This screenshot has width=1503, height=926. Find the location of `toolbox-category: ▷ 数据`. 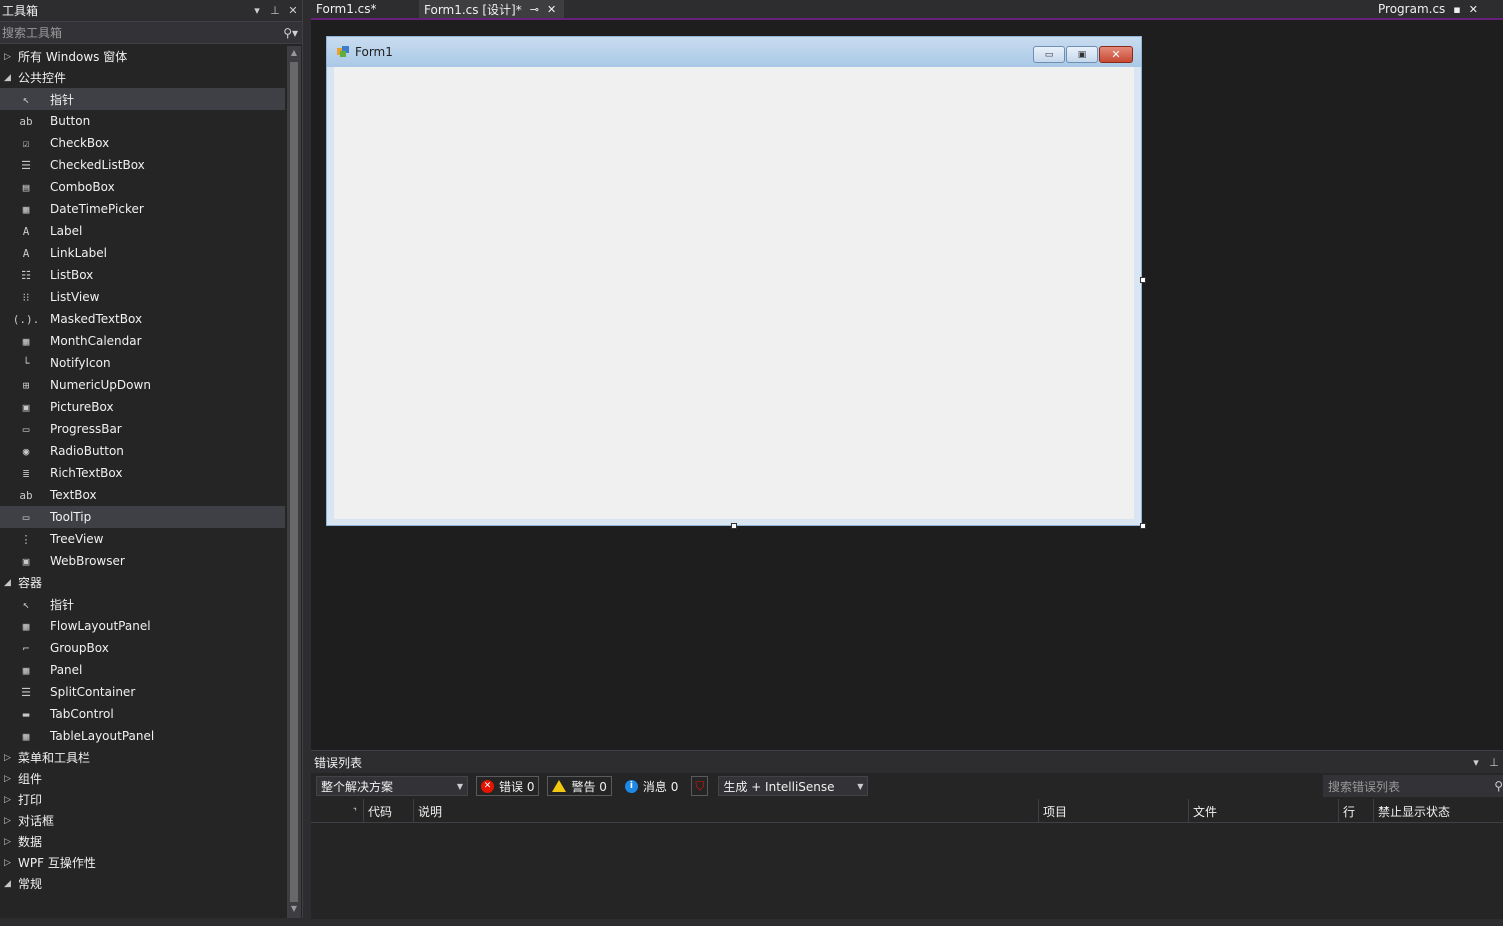

toolbox-category: ▷ 数据 is located at coordinates (142, 841).